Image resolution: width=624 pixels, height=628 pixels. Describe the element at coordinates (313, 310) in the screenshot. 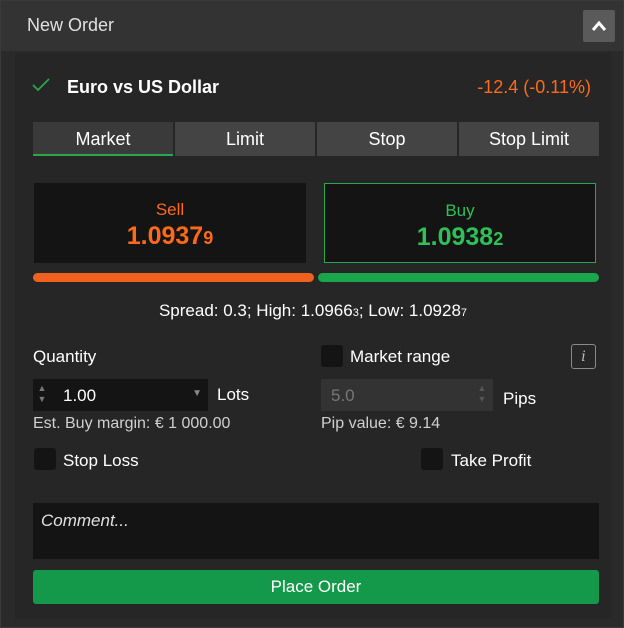

I see `spread-info: Spread: 0.3; High: 1.09663; Low: 1.09287` at that location.